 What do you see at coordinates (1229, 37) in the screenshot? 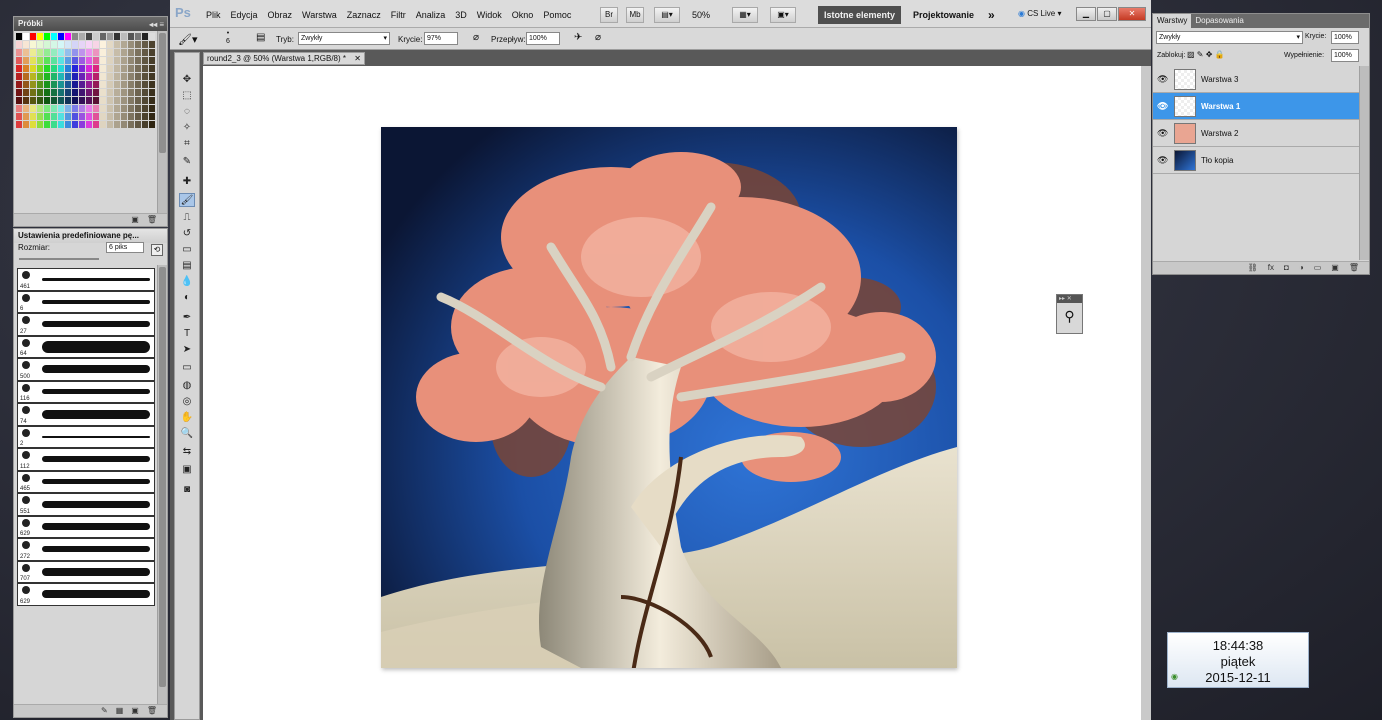
I see `blend-mode-select: Zwykły ▾` at bounding box center [1229, 37].